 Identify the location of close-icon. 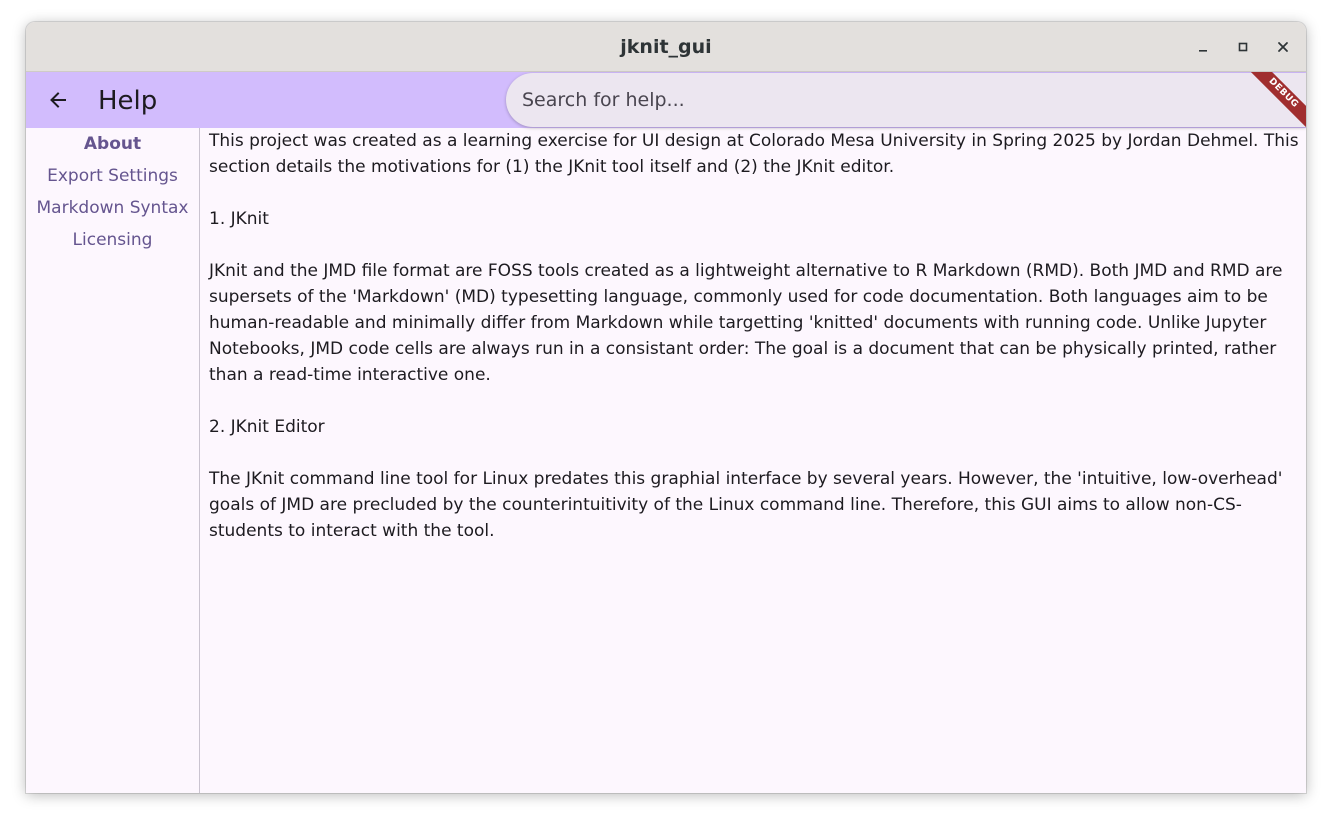
(1283, 47).